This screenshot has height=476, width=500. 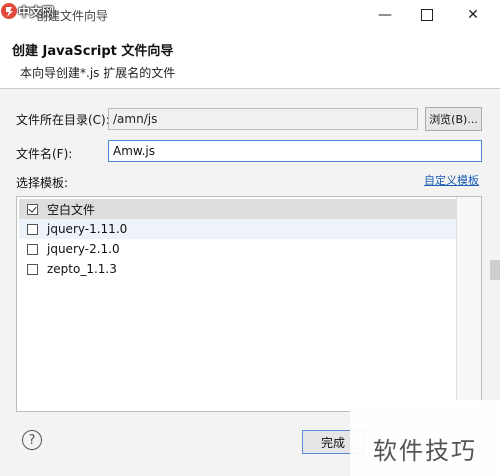 I want to click on minimize-button: —, so click(x=385, y=15).